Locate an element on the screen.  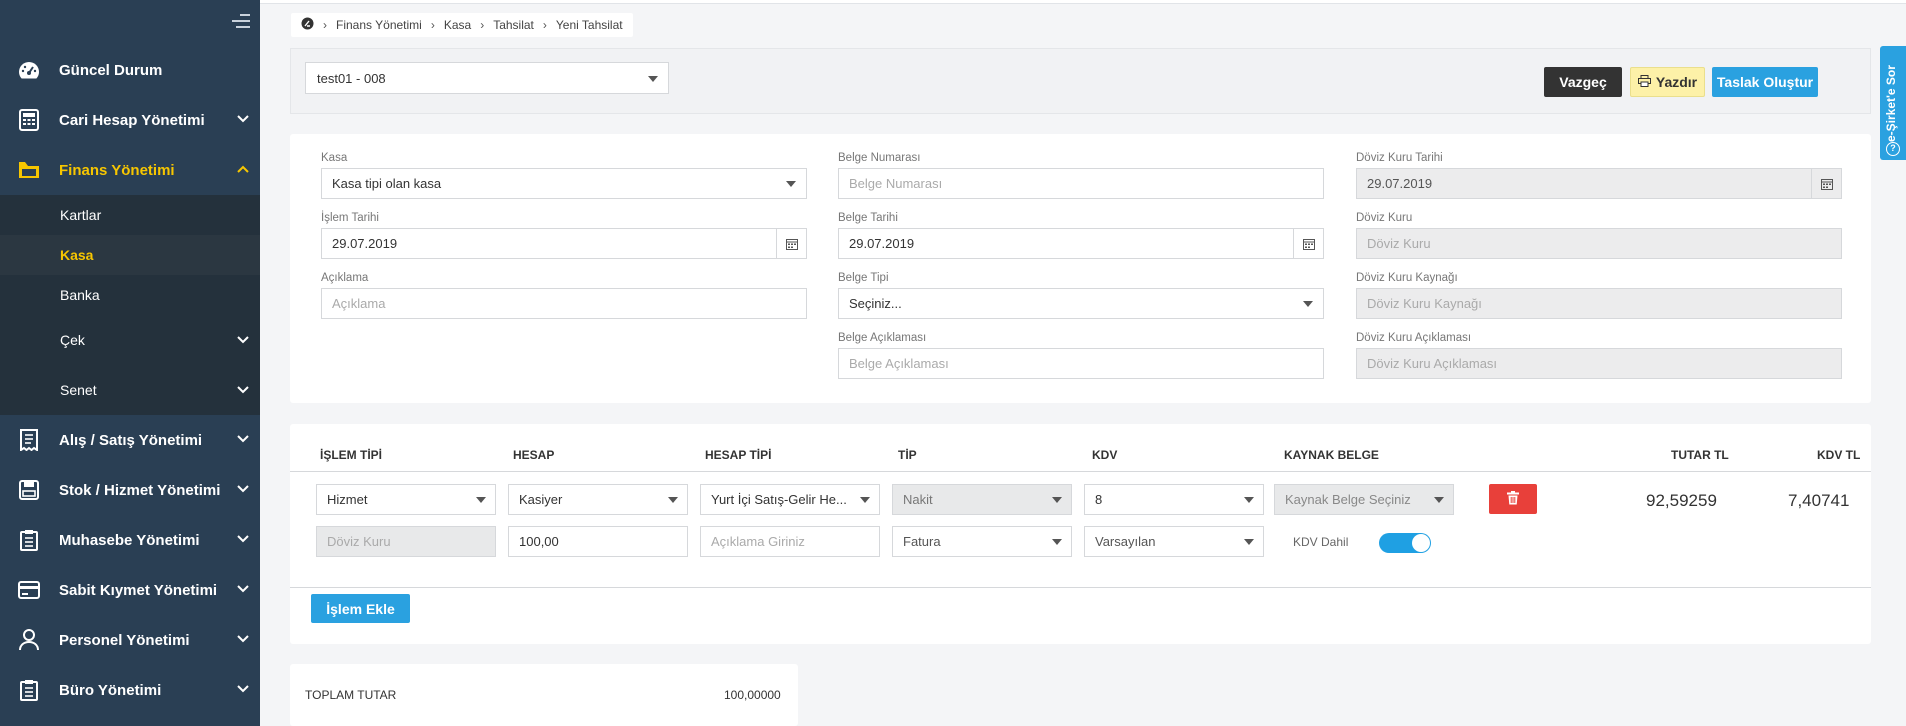
breadcrumb-item: Tahsilat is located at coordinates (513, 25).